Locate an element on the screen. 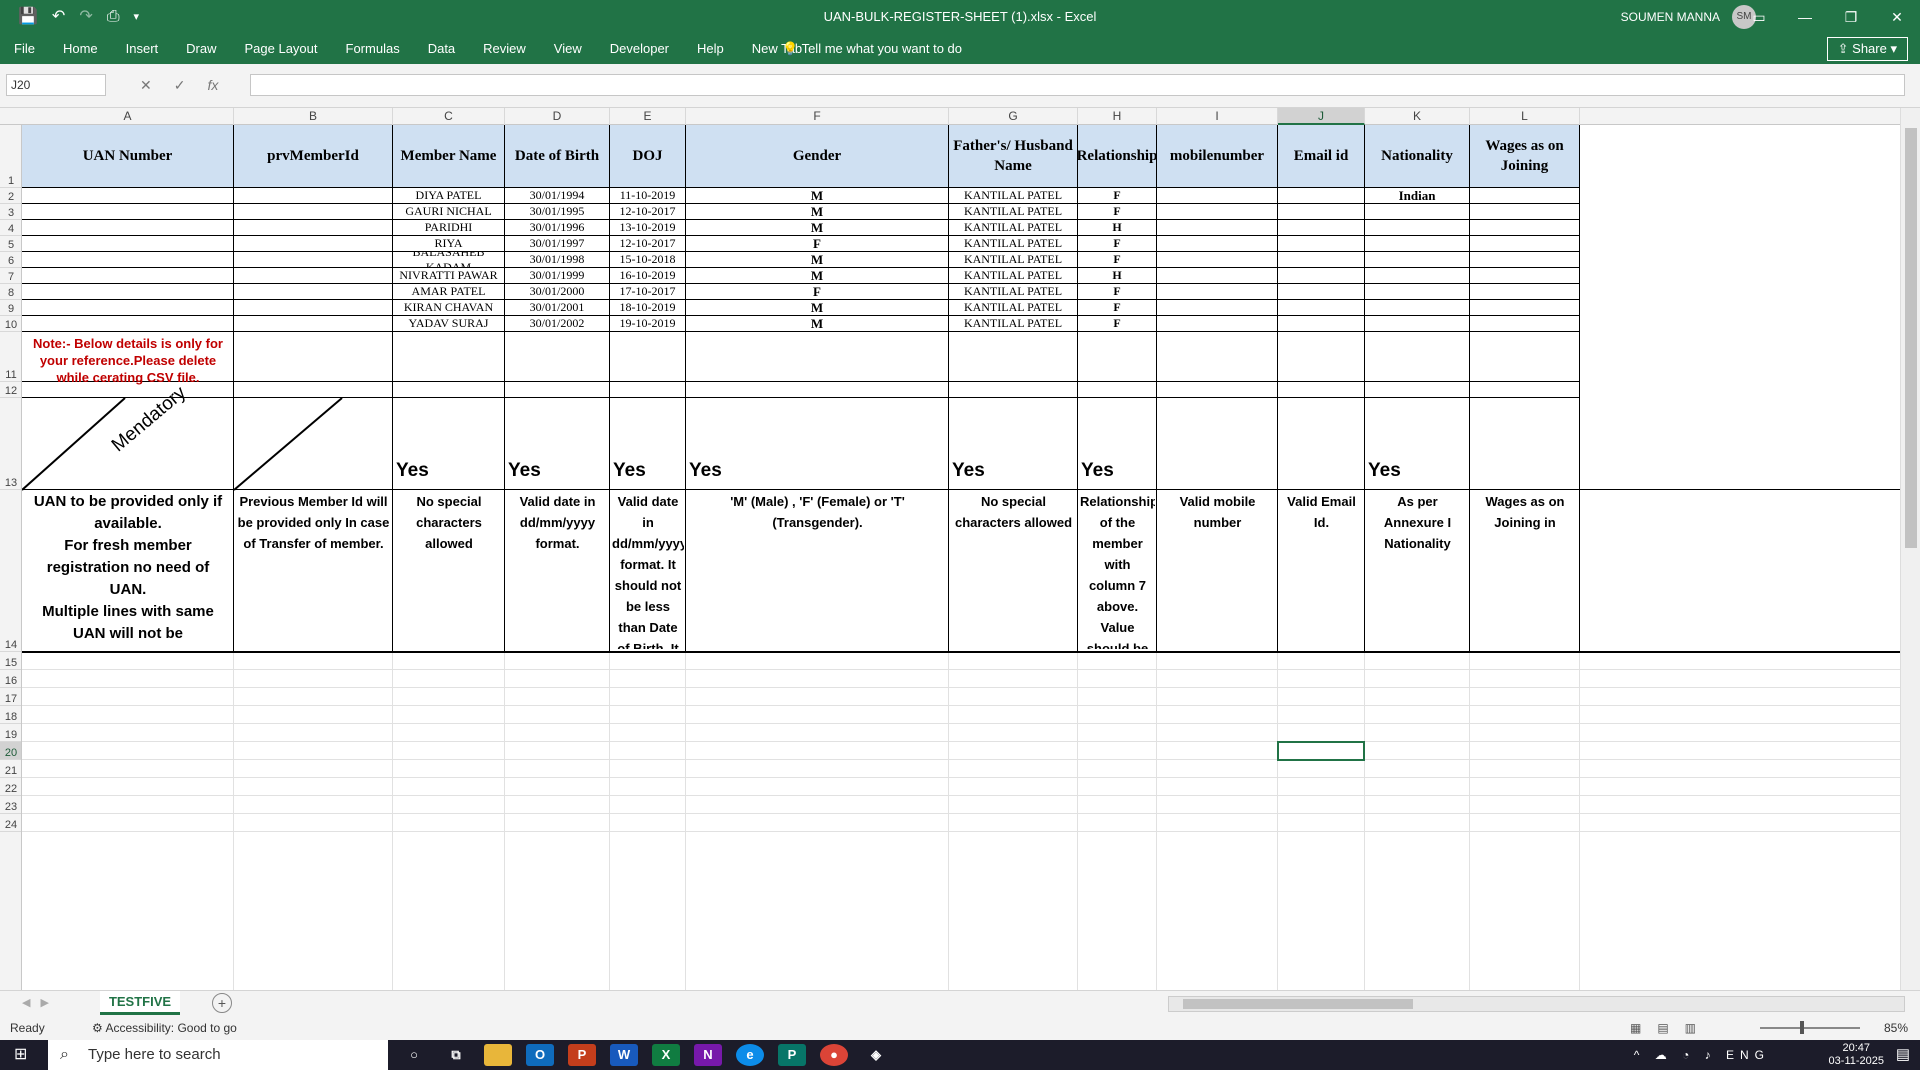  table-cell: 30/01/1997 is located at coordinates (557, 244).